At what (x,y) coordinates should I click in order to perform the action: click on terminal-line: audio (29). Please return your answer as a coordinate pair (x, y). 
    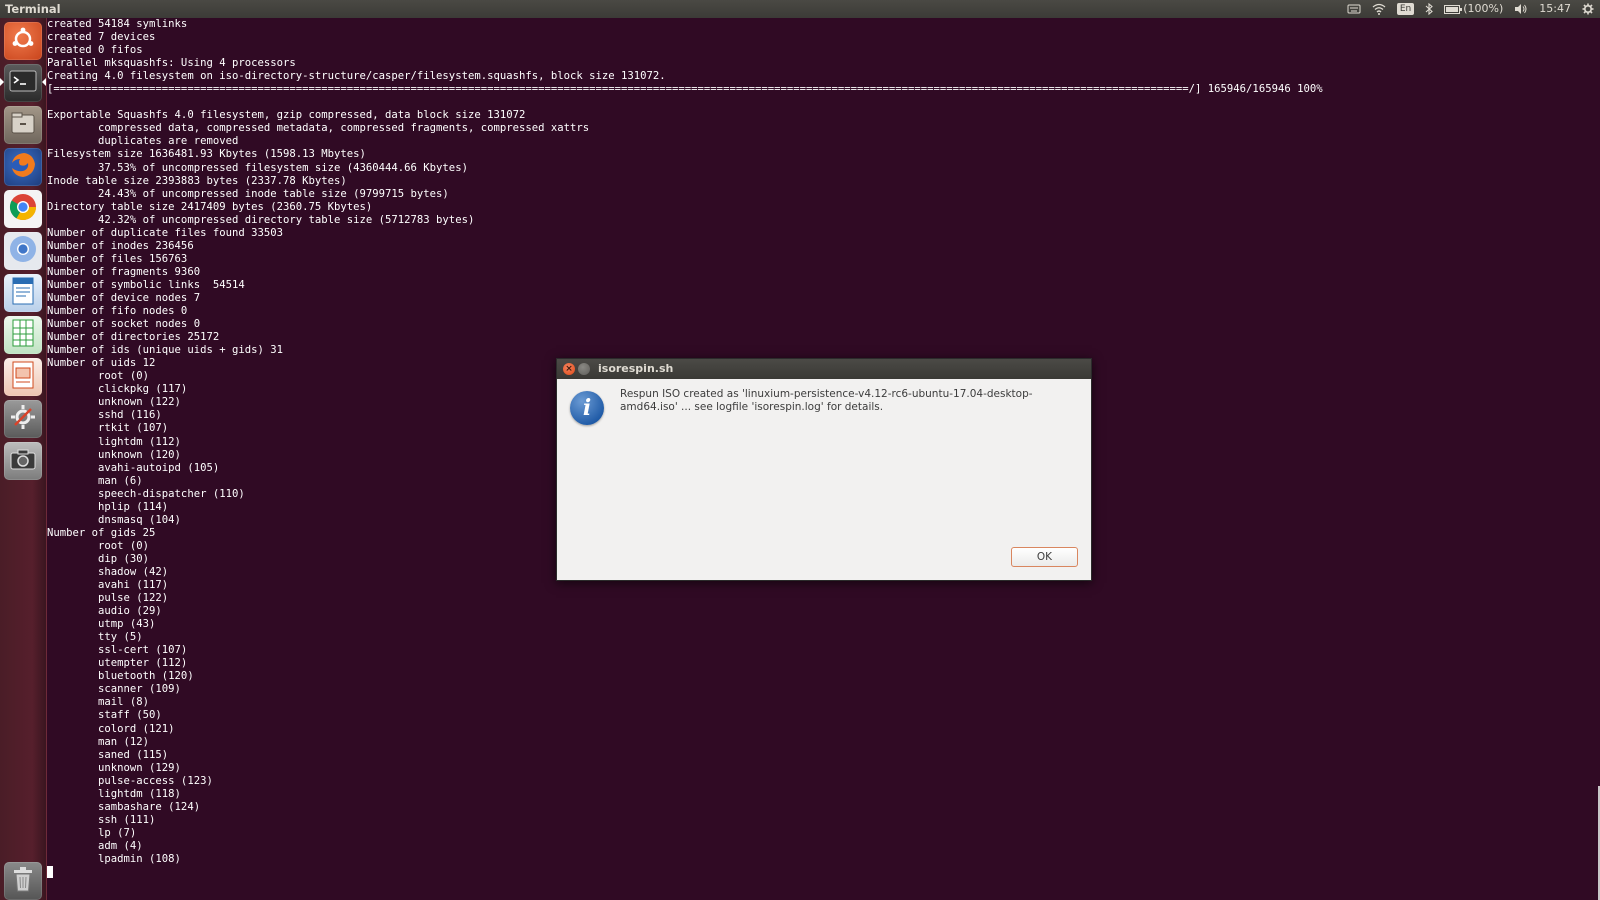
    Looking at the image, I should click on (104, 611).